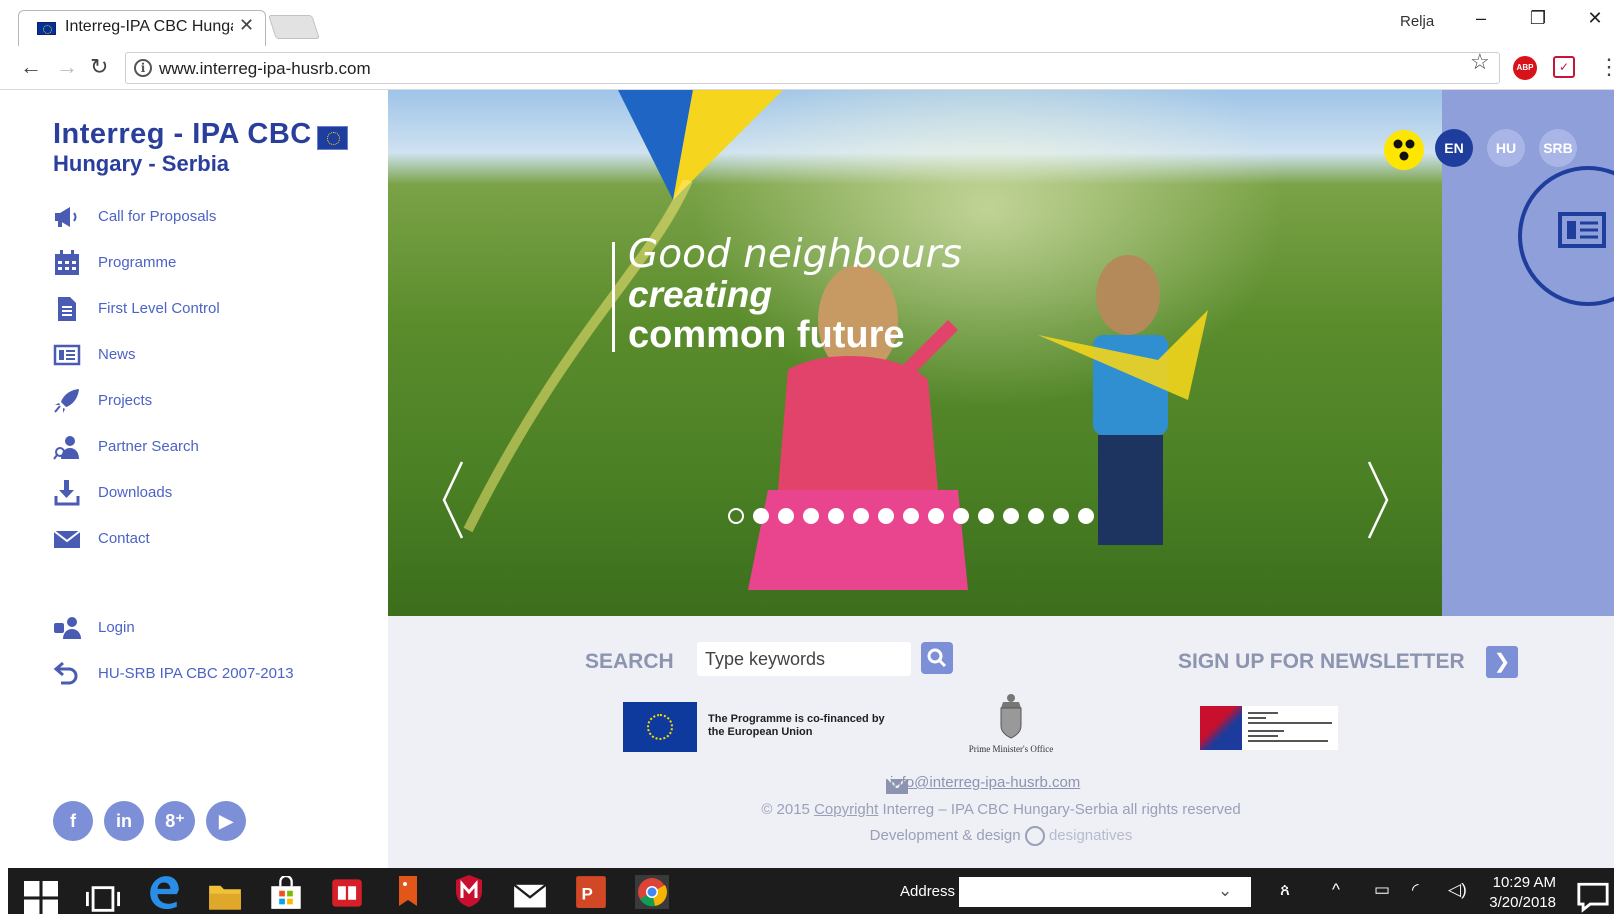 Image resolution: width=1614 pixels, height=914 pixels. I want to click on sidebar-item-downloads: Downloads, so click(203, 493).